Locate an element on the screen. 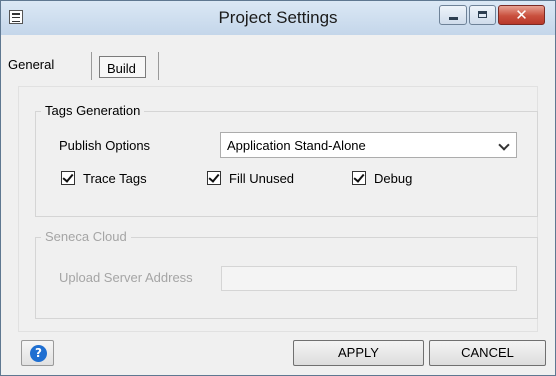 The width and height of the screenshot is (556, 376). help-icon: ? is located at coordinates (38, 353).